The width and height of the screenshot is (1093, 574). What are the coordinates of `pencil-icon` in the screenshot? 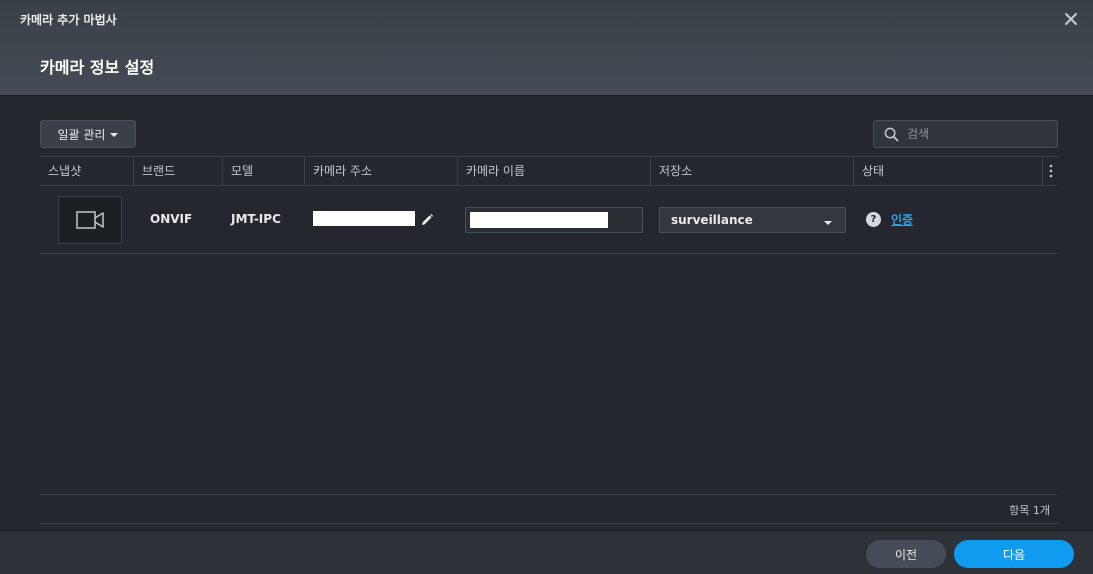 It's located at (428, 219).